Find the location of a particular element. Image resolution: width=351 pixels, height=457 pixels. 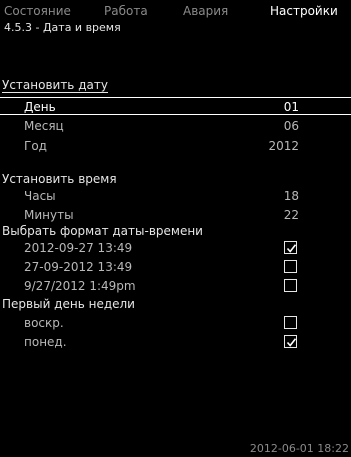

checkbox-monday is located at coordinates (290, 341).